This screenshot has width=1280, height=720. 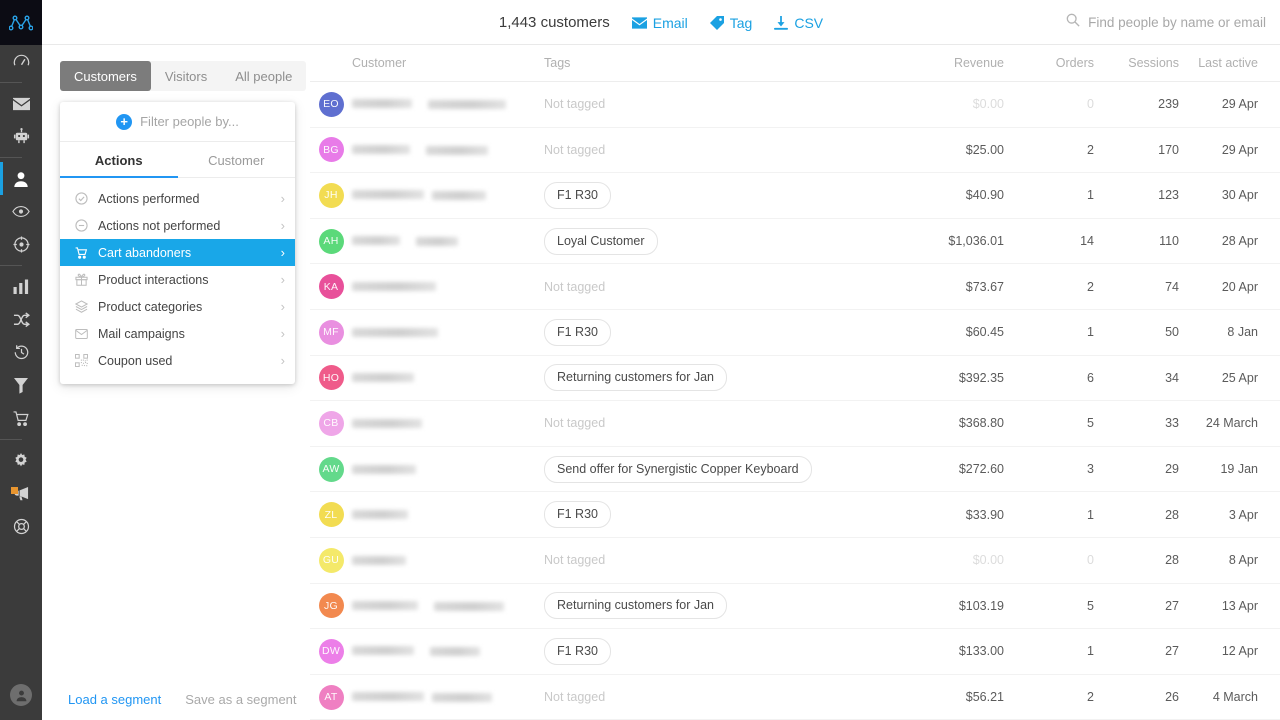 I want to click on table-row: CB Not tagged $368.80 5 33 24 March, so click(x=795, y=424).